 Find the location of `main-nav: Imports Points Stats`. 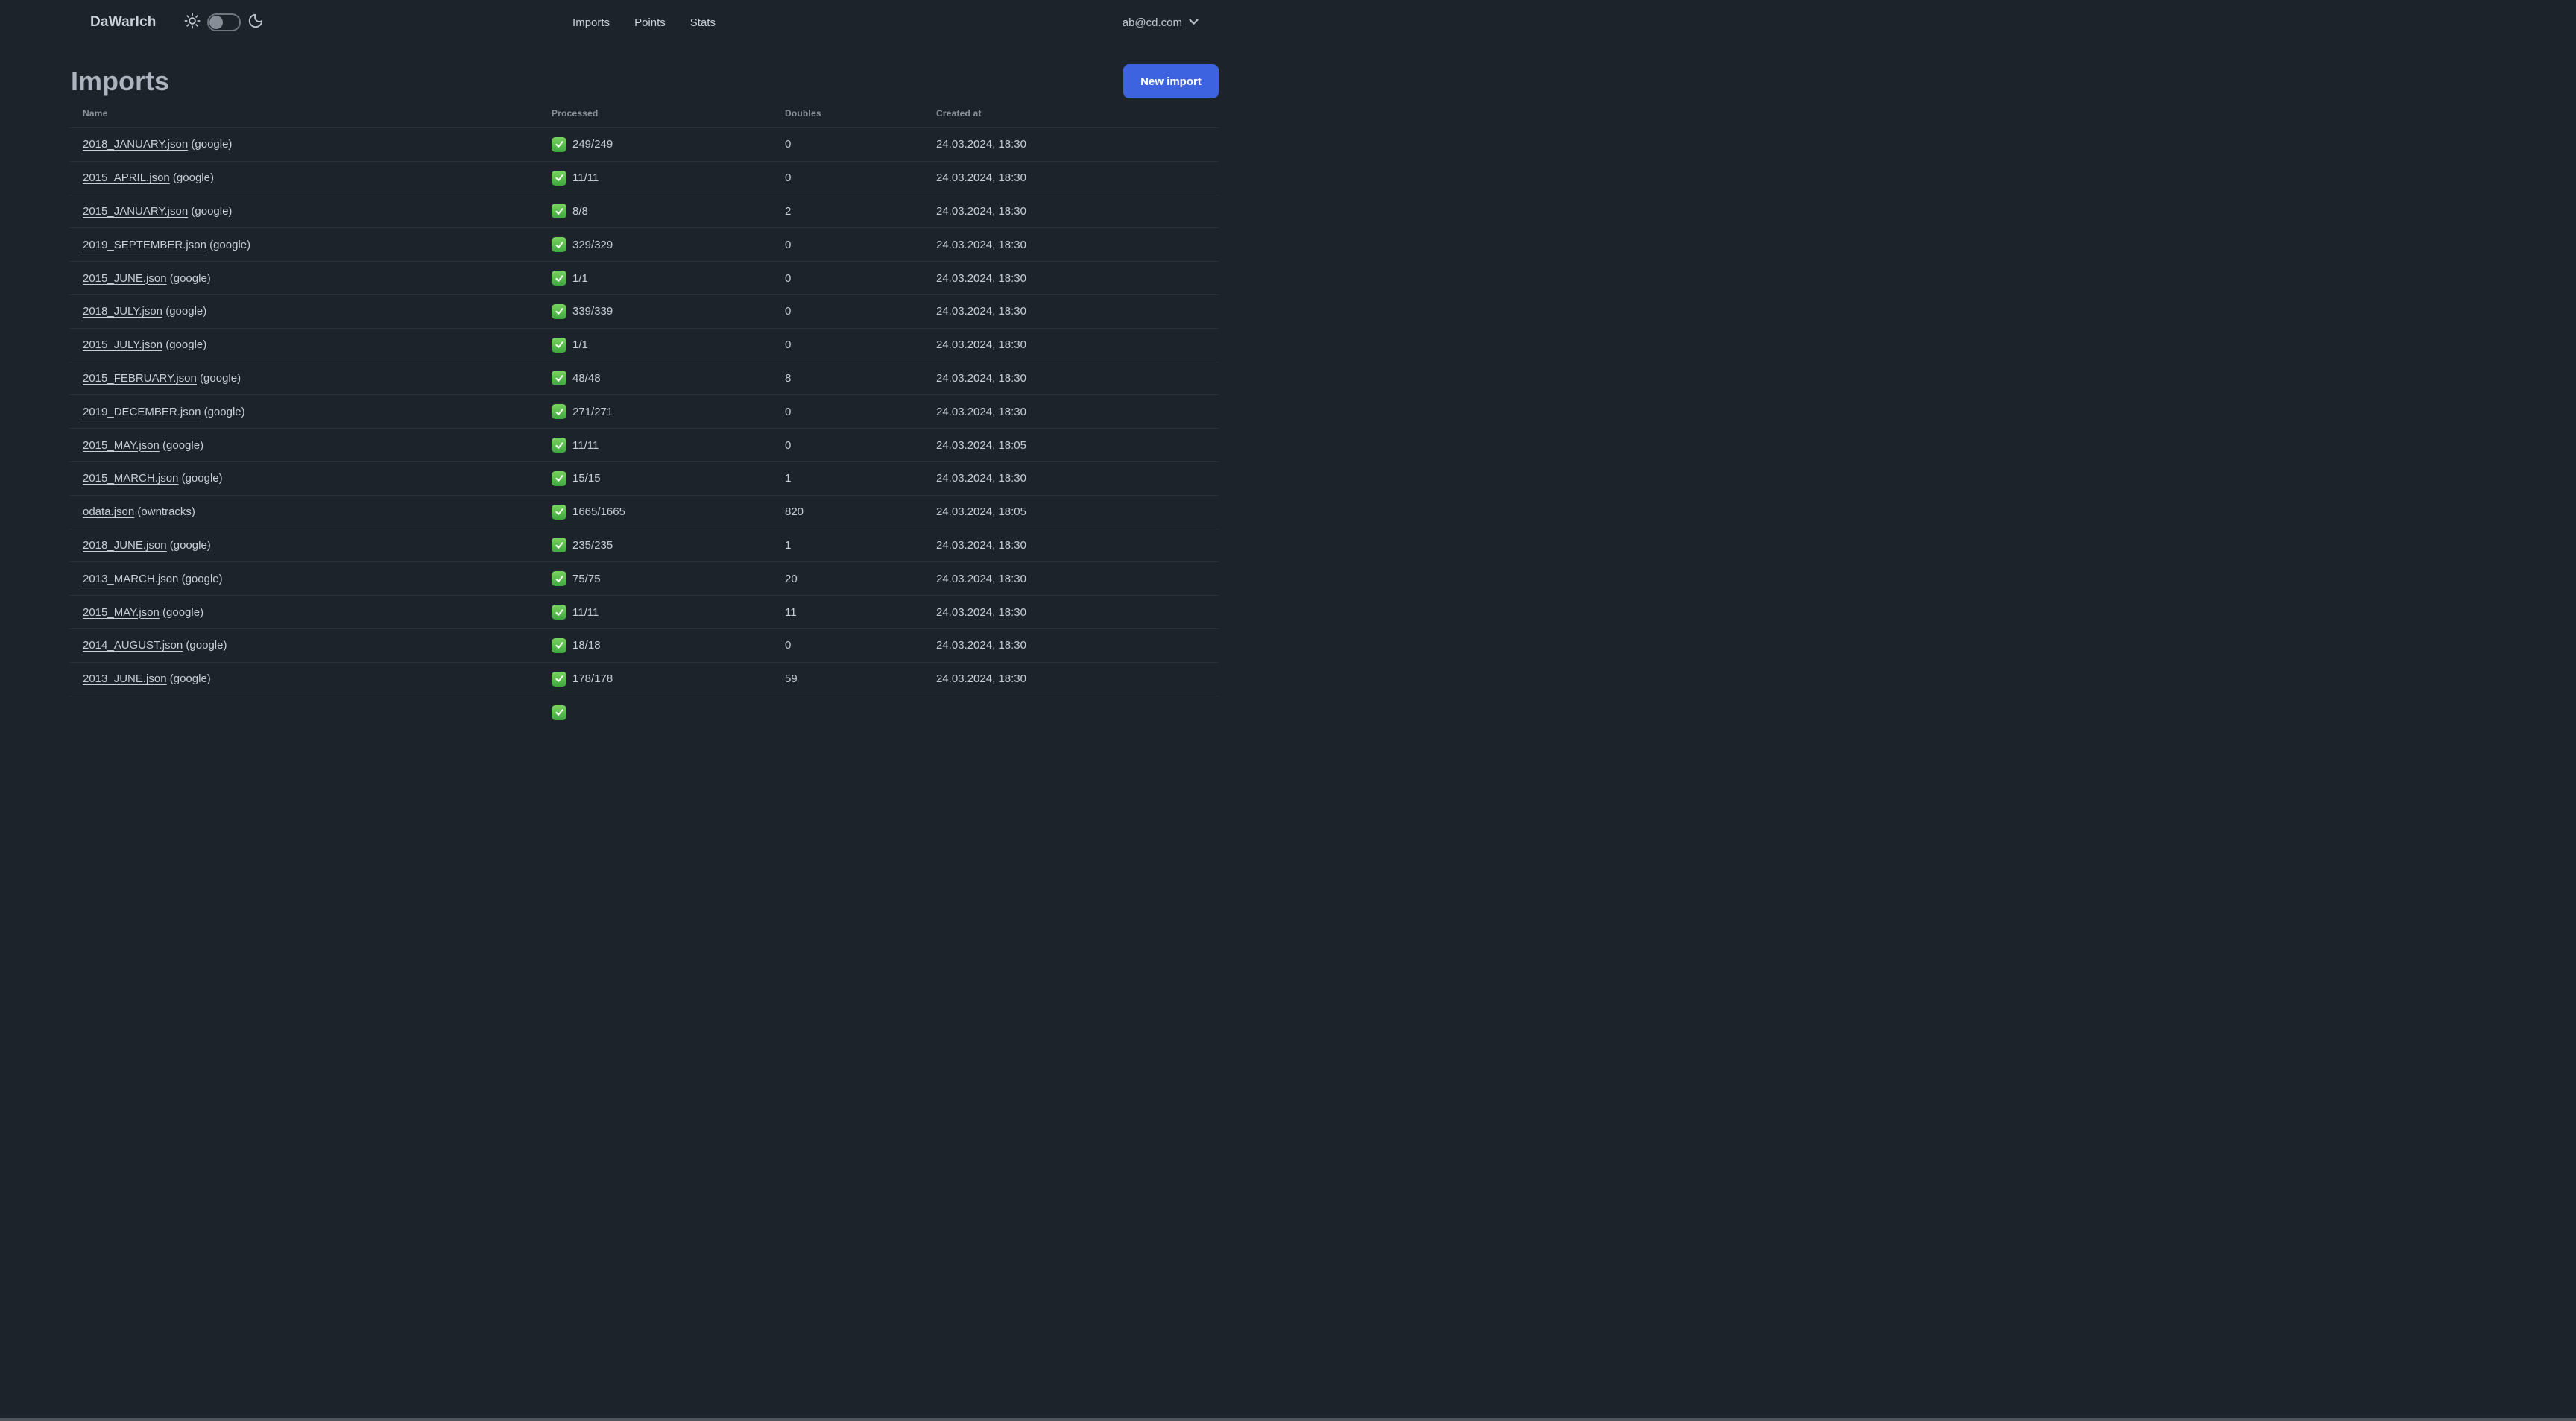

main-nav: Imports Points Stats is located at coordinates (644, 22).